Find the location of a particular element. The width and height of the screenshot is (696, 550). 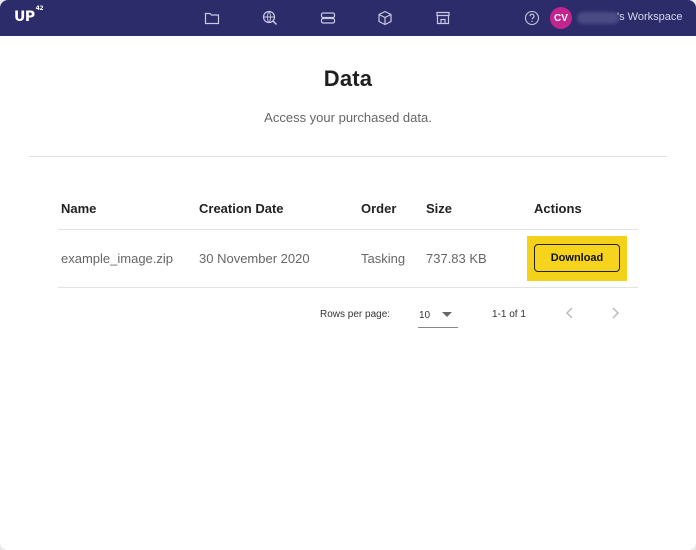

next-page-button is located at coordinates (615, 313).